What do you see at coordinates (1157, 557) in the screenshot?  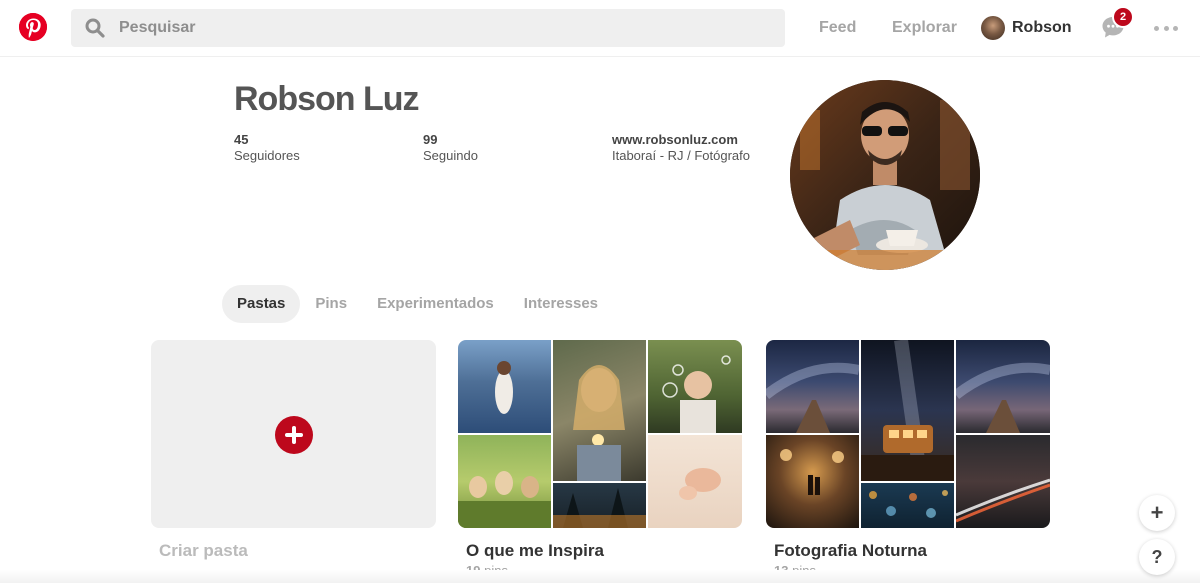 I see `help-button: ?` at bounding box center [1157, 557].